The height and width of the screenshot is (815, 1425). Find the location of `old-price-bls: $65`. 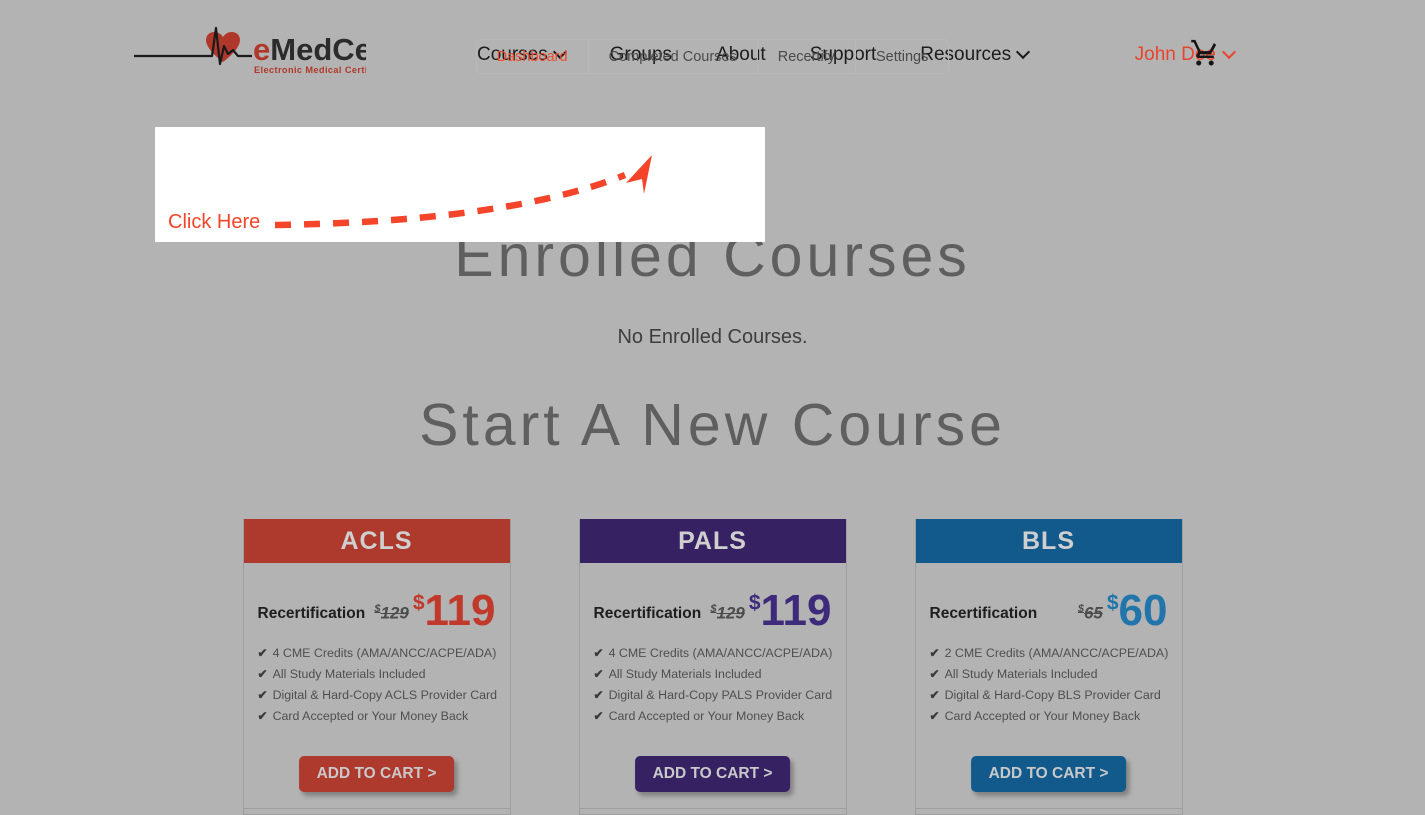

old-price-bls: $65 is located at coordinates (1090, 613).